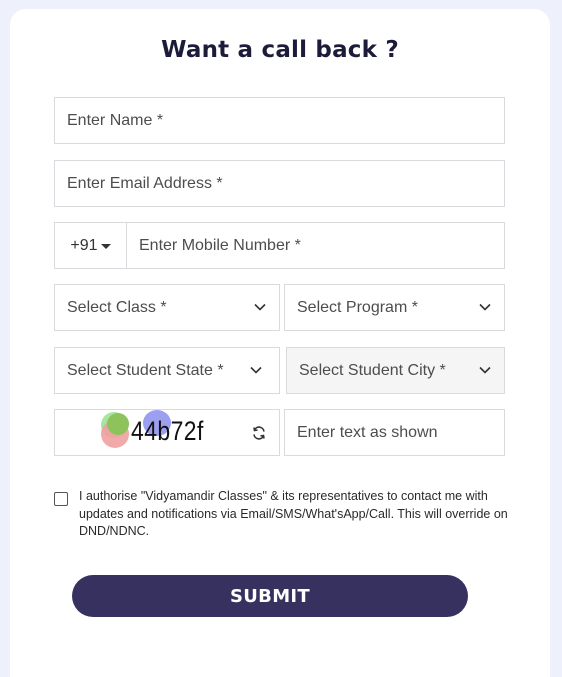 The image size is (562, 677). Describe the element at coordinates (115, 120) in the screenshot. I see `name-placeholder: Enter Name *` at that location.